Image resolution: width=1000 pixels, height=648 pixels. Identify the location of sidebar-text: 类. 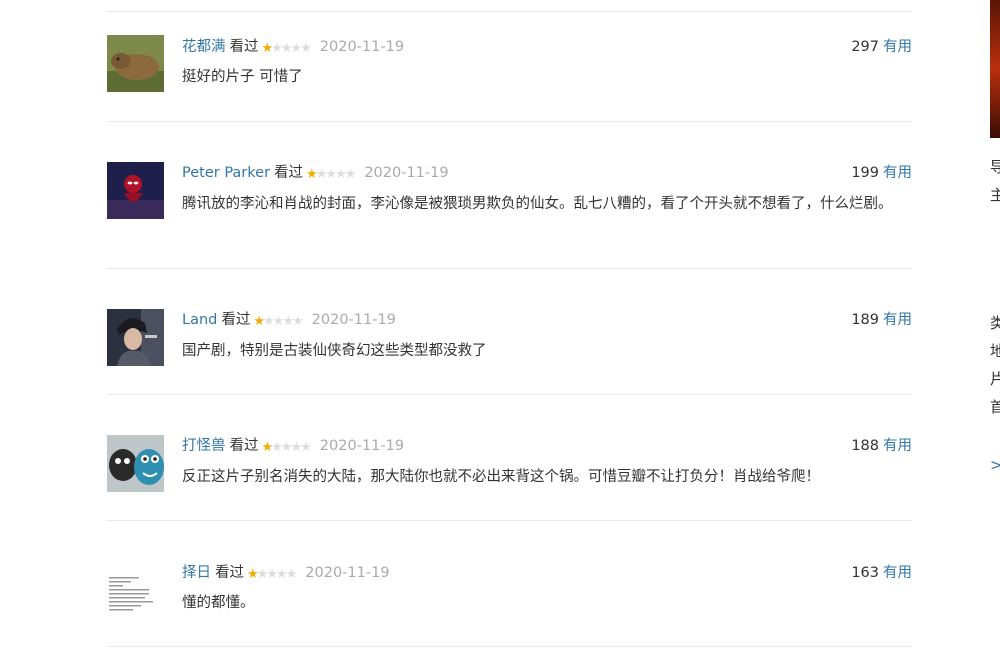
(995, 323).